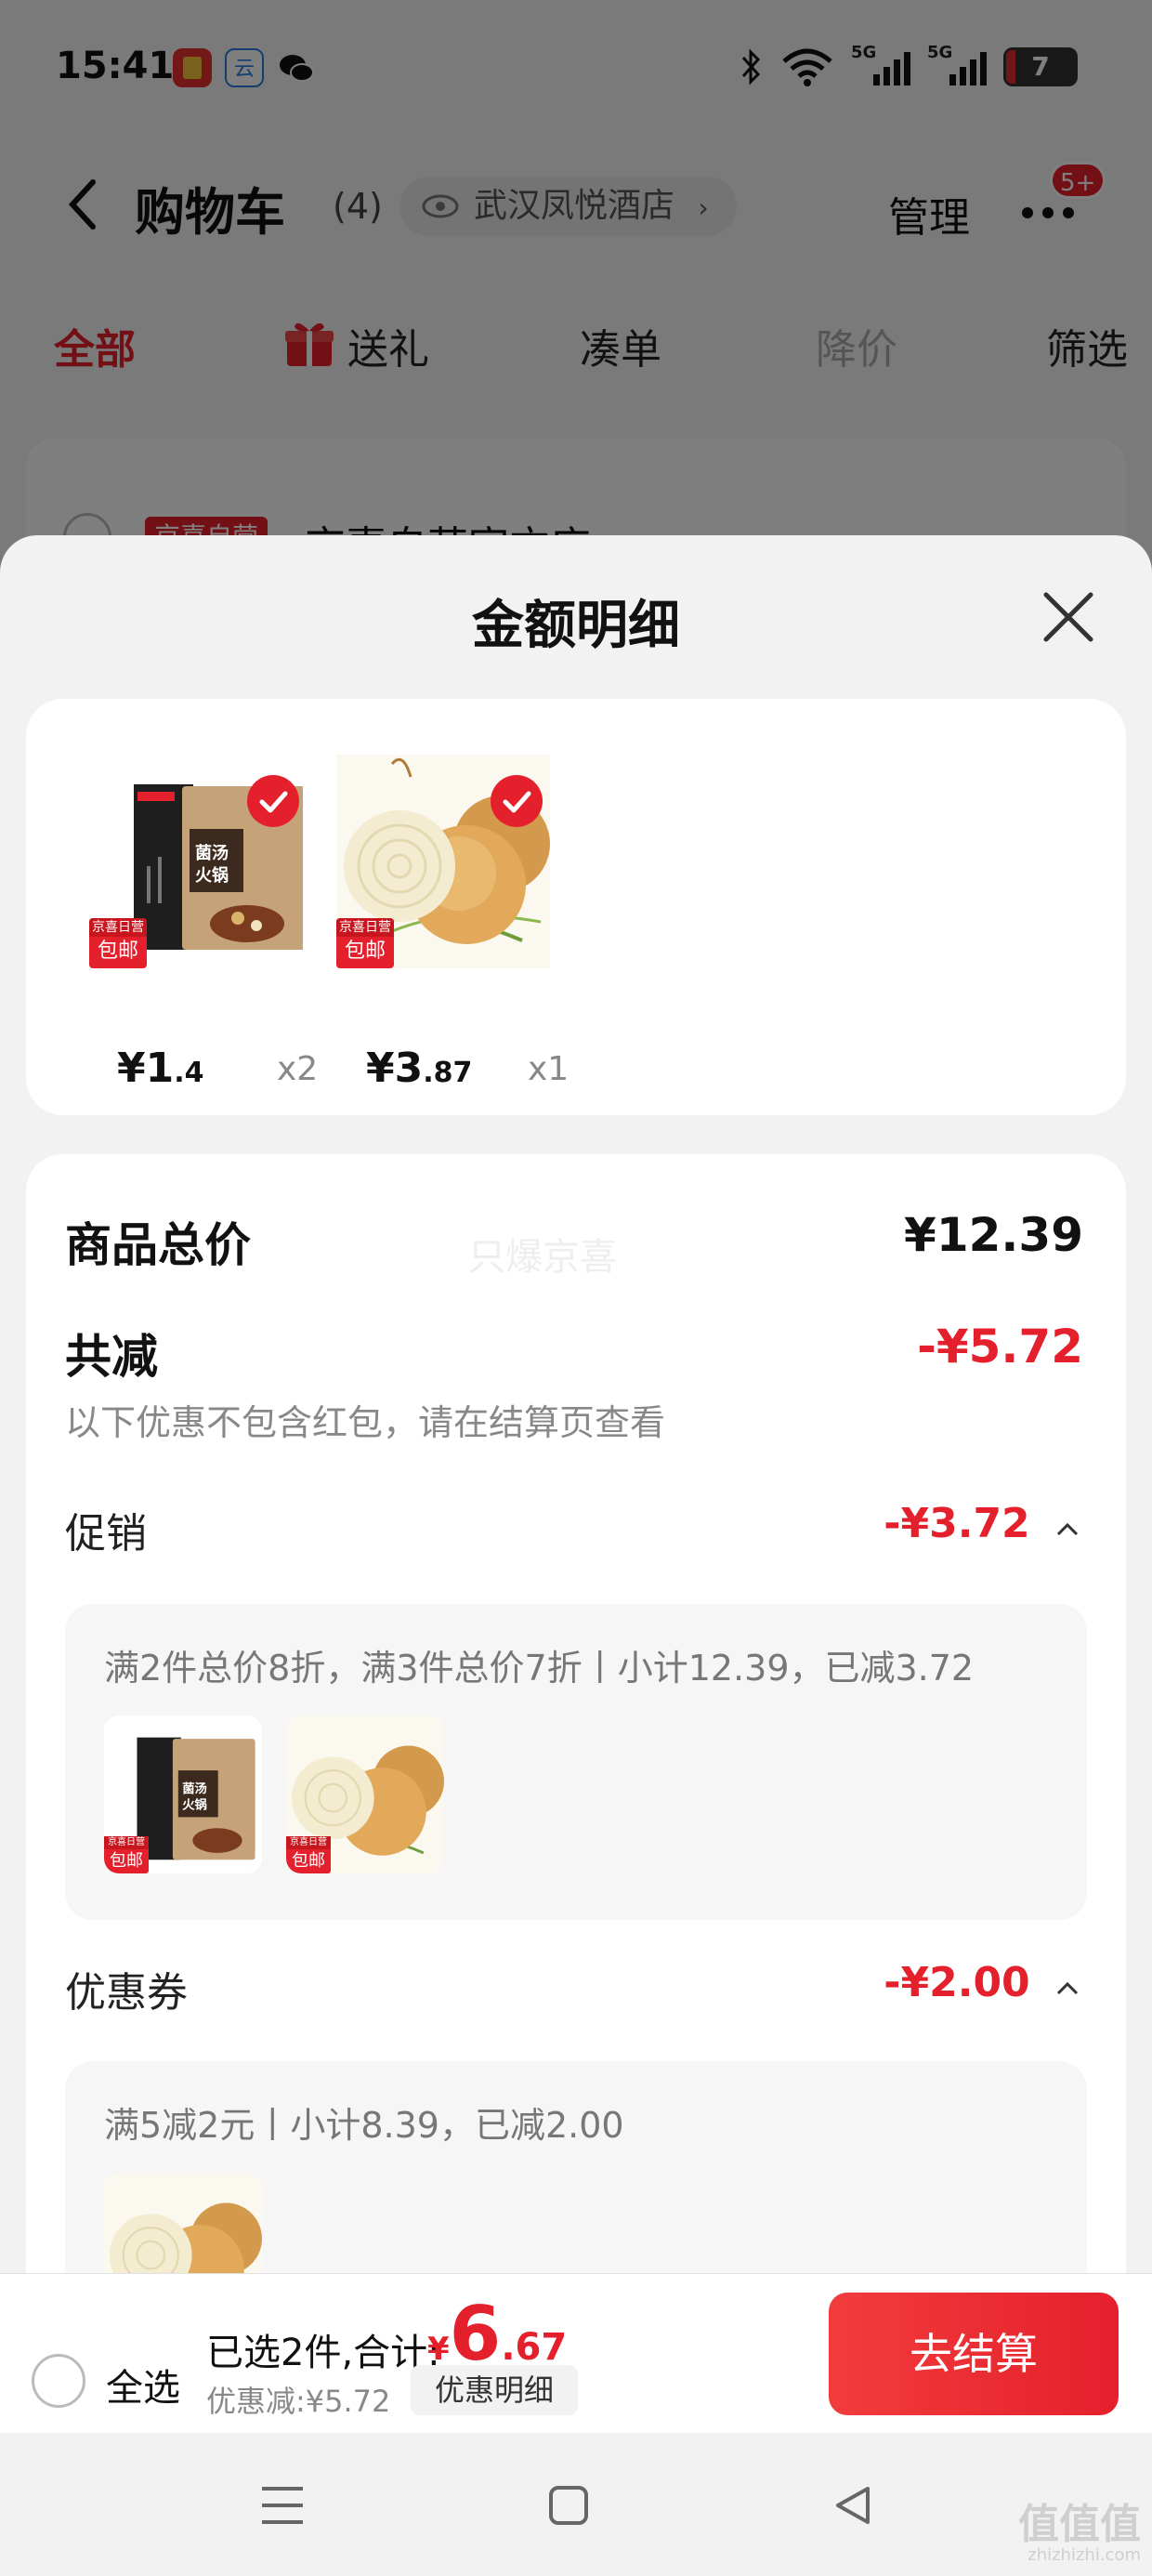 The height and width of the screenshot is (2576, 1152). I want to click on sheet-title: 金额明细, so click(576, 626).